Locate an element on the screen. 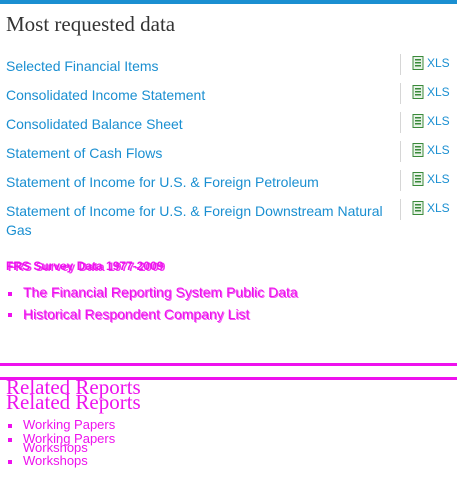 Image resolution: width=457 pixels, height=493 pixels. link-workshops-ghost: Workshops is located at coordinates (55, 460).